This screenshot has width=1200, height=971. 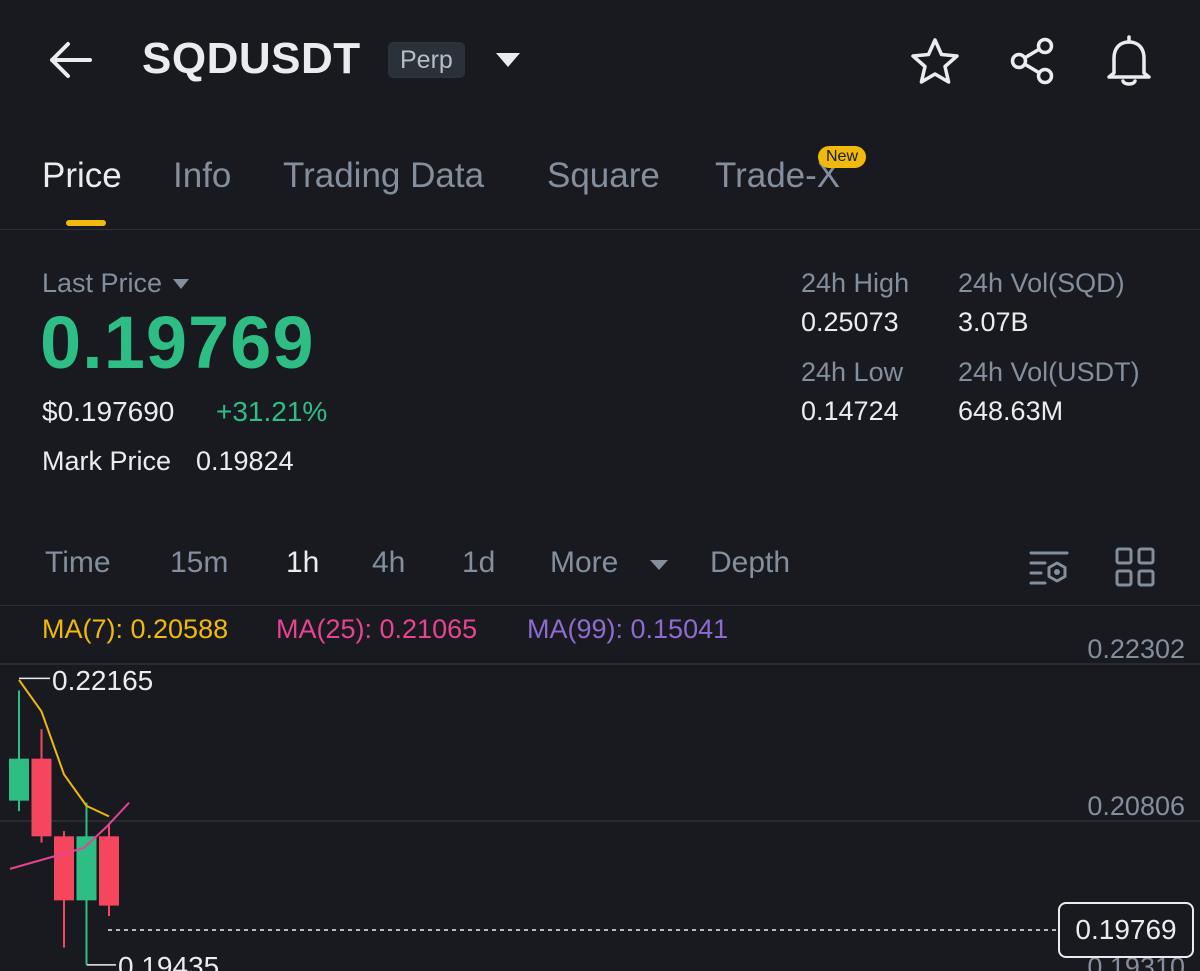 What do you see at coordinates (108, 411) in the screenshot?
I see `usd-price: $0.197690` at bounding box center [108, 411].